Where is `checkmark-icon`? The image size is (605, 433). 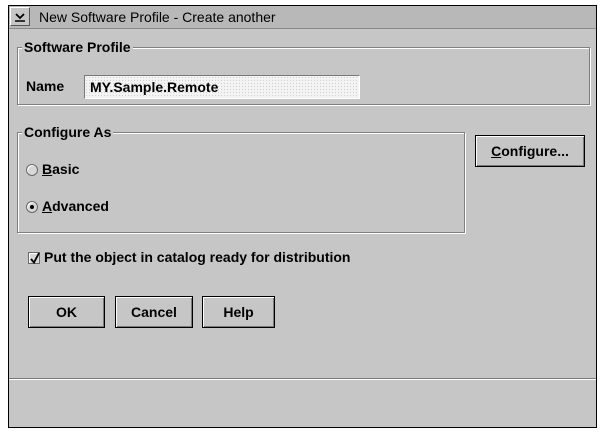 checkmark-icon is located at coordinates (35, 258).